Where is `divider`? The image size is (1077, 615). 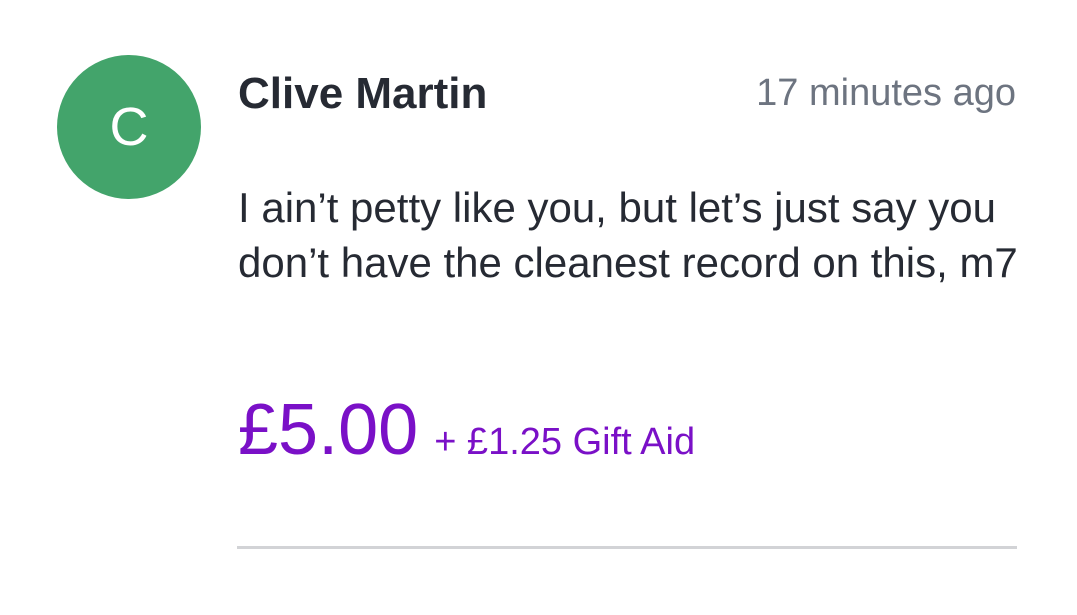
divider is located at coordinates (627, 547).